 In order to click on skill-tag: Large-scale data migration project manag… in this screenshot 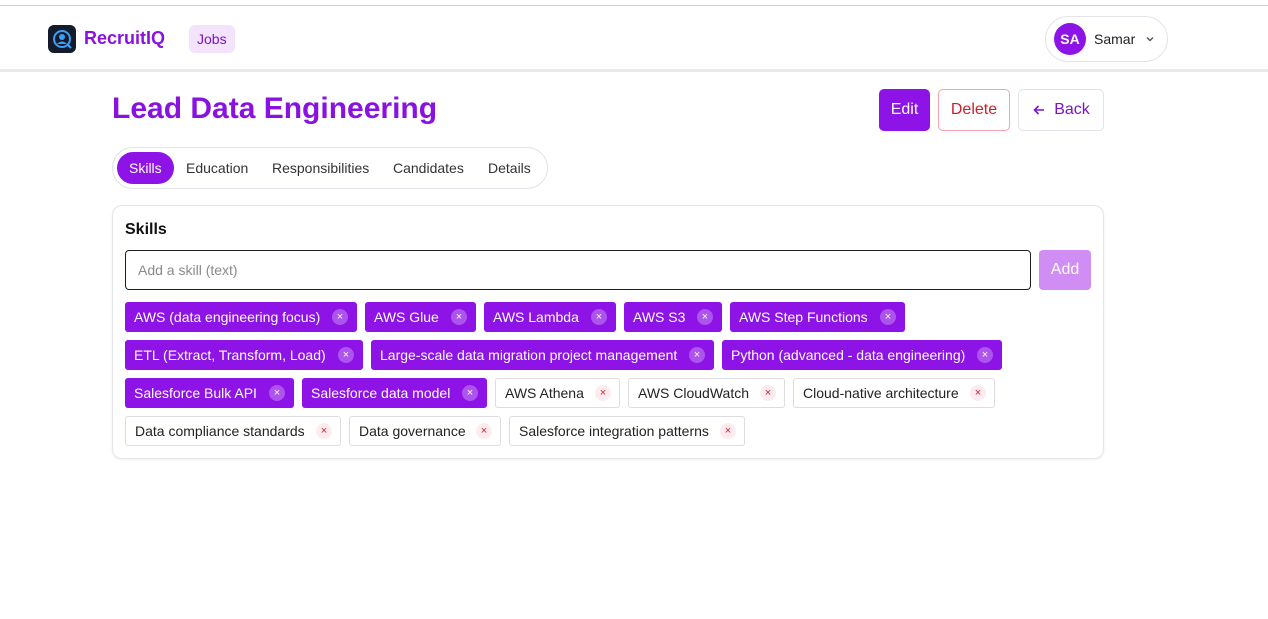, I will do `click(542, 355)`.